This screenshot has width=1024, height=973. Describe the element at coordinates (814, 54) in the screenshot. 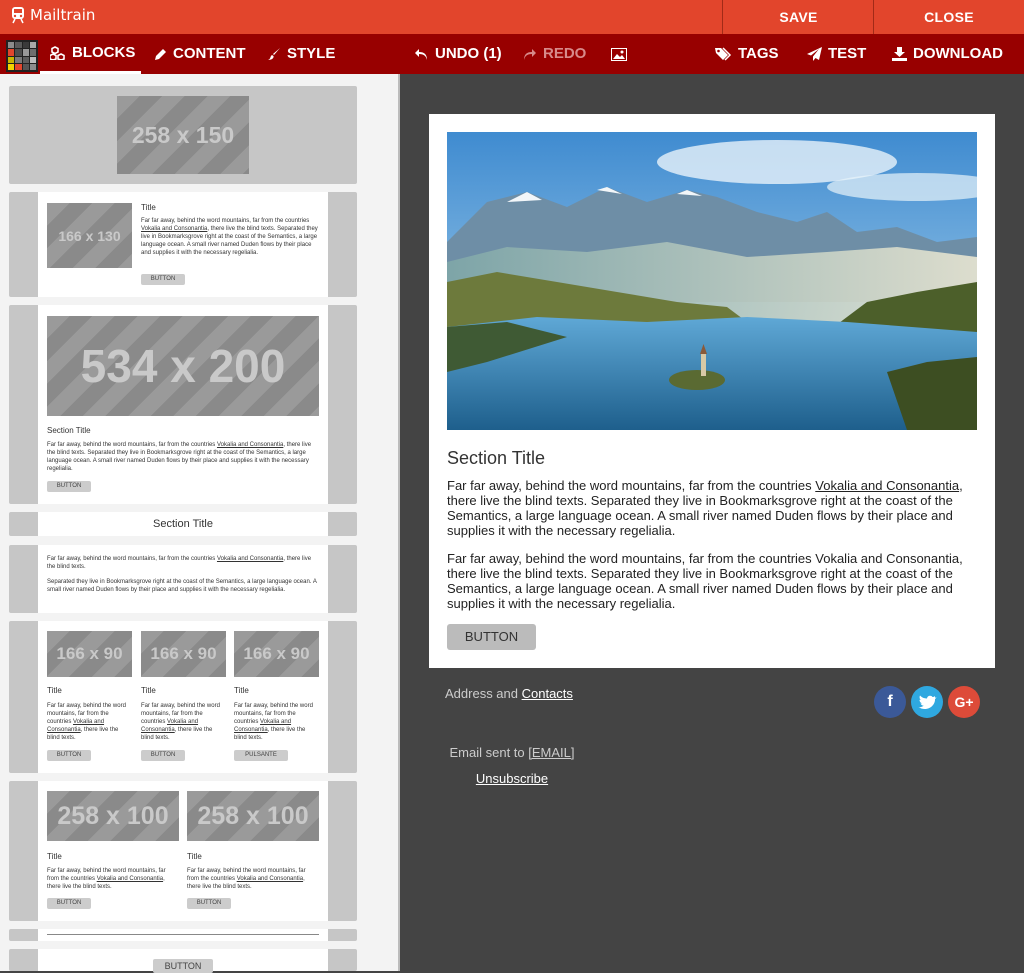

I see `paper-plane-icon` at that location.